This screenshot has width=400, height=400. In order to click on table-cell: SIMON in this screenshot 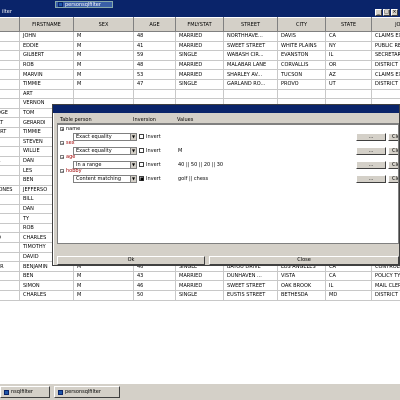, I will do `click(46, 286)`.